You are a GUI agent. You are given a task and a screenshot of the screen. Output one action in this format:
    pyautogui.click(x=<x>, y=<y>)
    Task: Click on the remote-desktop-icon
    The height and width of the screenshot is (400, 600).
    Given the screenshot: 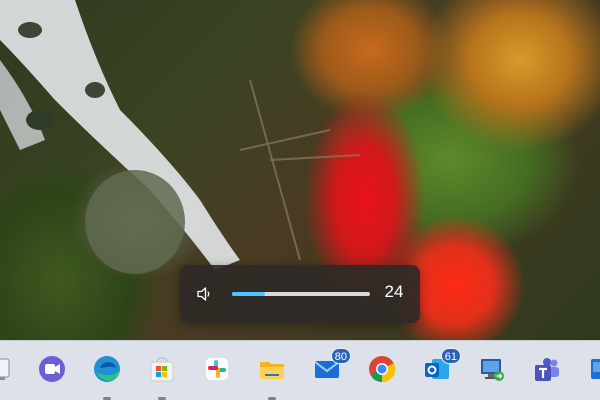 What is the action you would take?
    pyautogui.click(x=492, y=369)
    